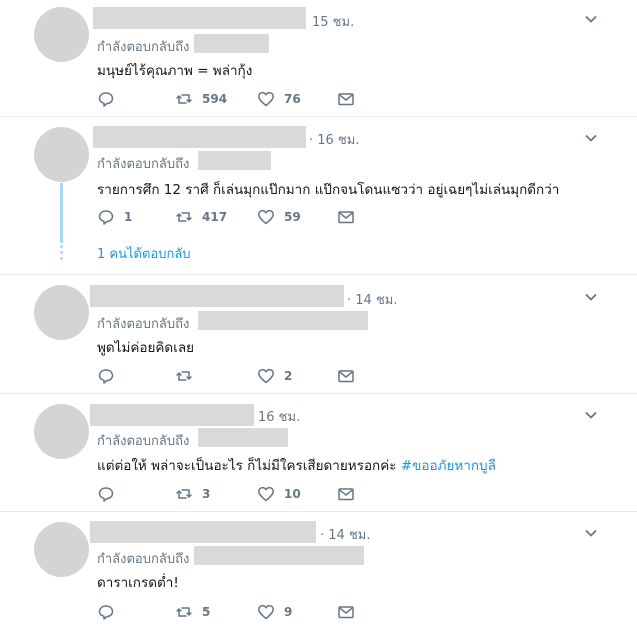 The height and width of the screenshot is (629, 637). What do you see at coordinates (279, 494) in the screenshot?
I see `like-button: 10` at bounding box center [279, 494].